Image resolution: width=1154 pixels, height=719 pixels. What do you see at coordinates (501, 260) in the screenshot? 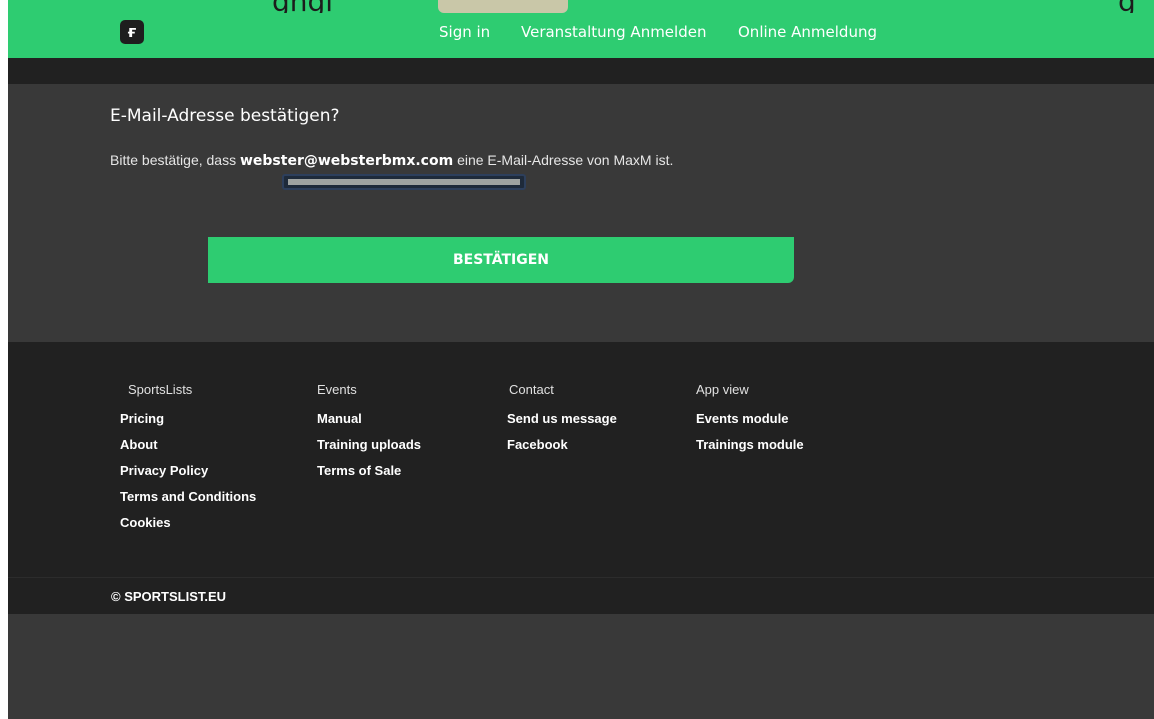
I see `confirm-button: BESTÄTIGEN` at bounding box center [501, 260].